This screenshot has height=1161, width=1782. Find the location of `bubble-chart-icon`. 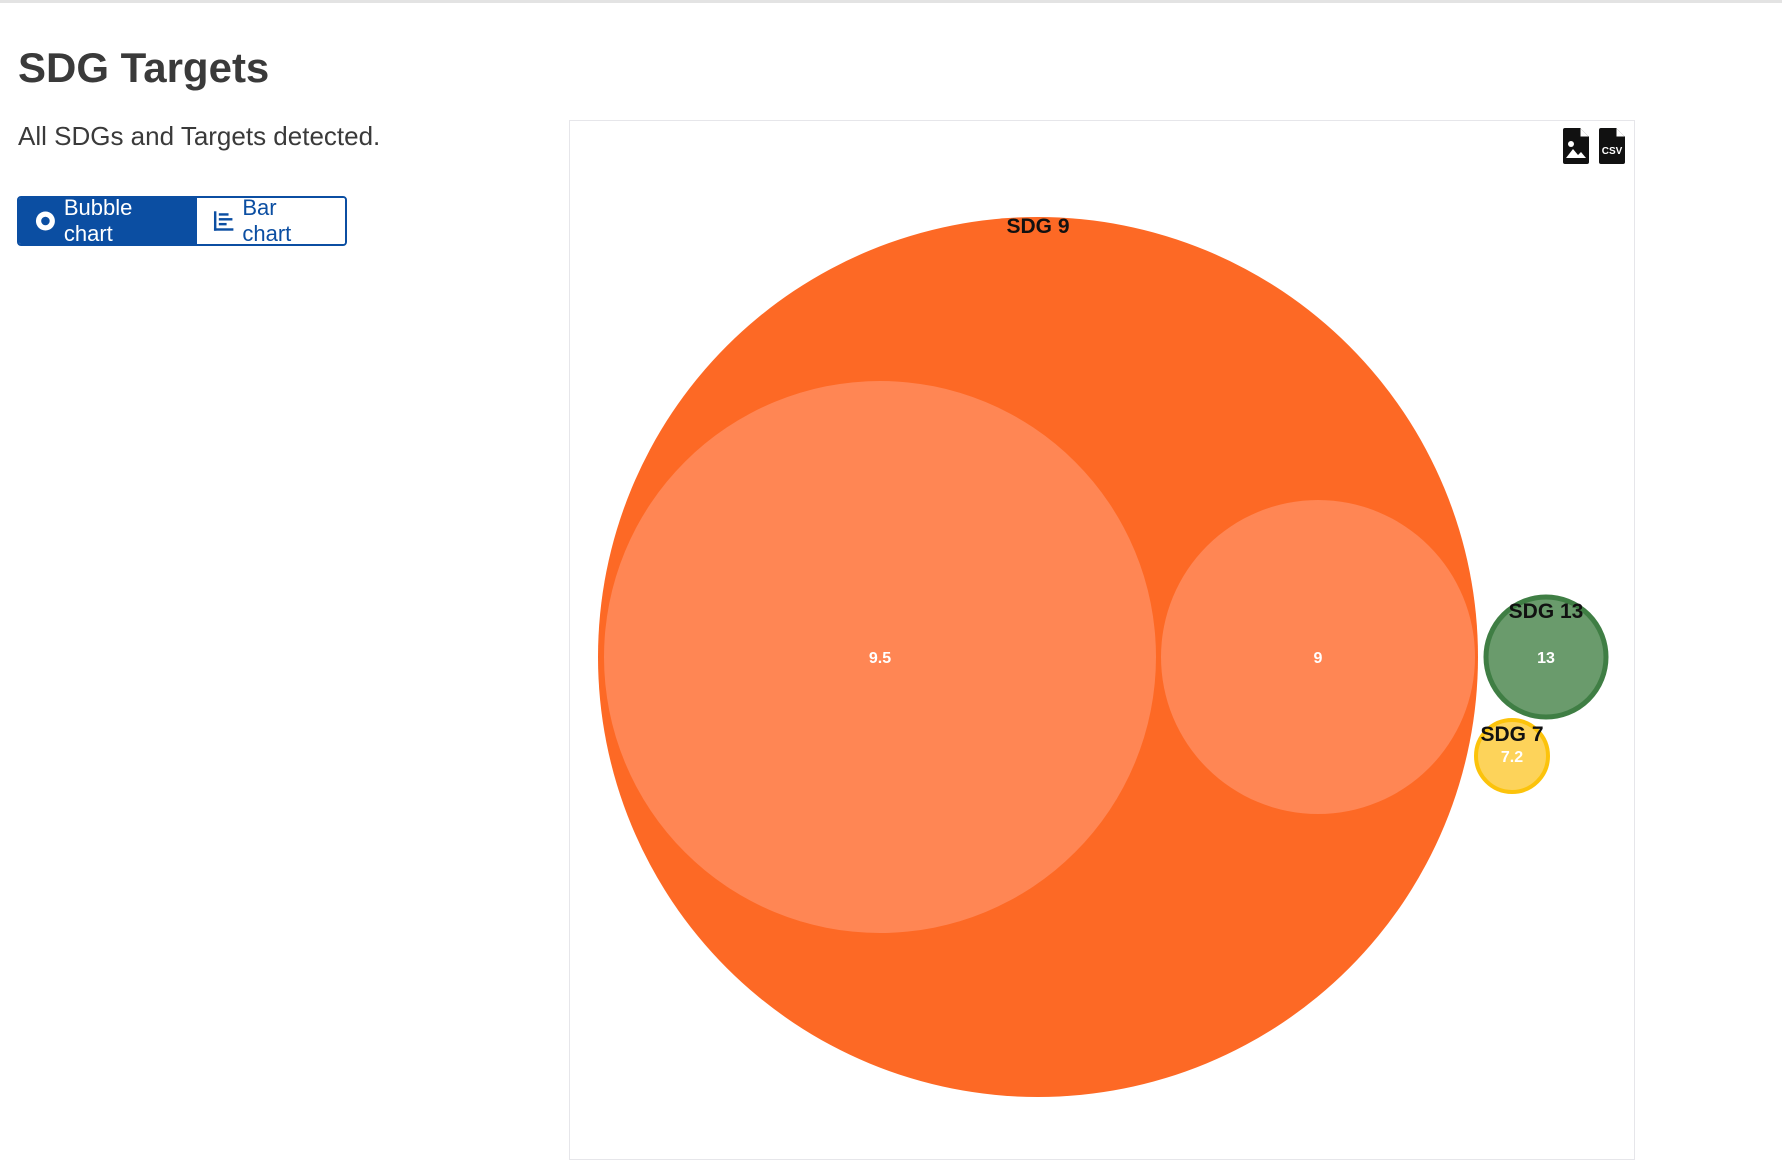

bubble-chart-icon is located at coordinates (45, 221).